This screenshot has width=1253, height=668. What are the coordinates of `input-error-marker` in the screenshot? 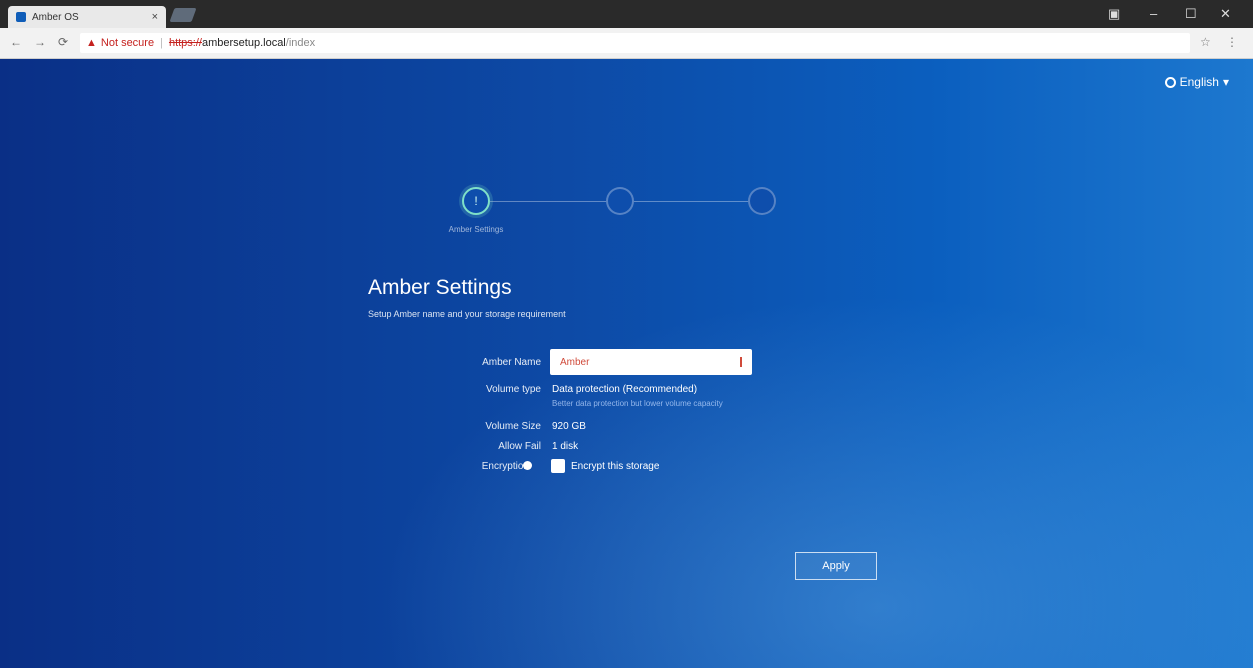 It's located at (741, 362).